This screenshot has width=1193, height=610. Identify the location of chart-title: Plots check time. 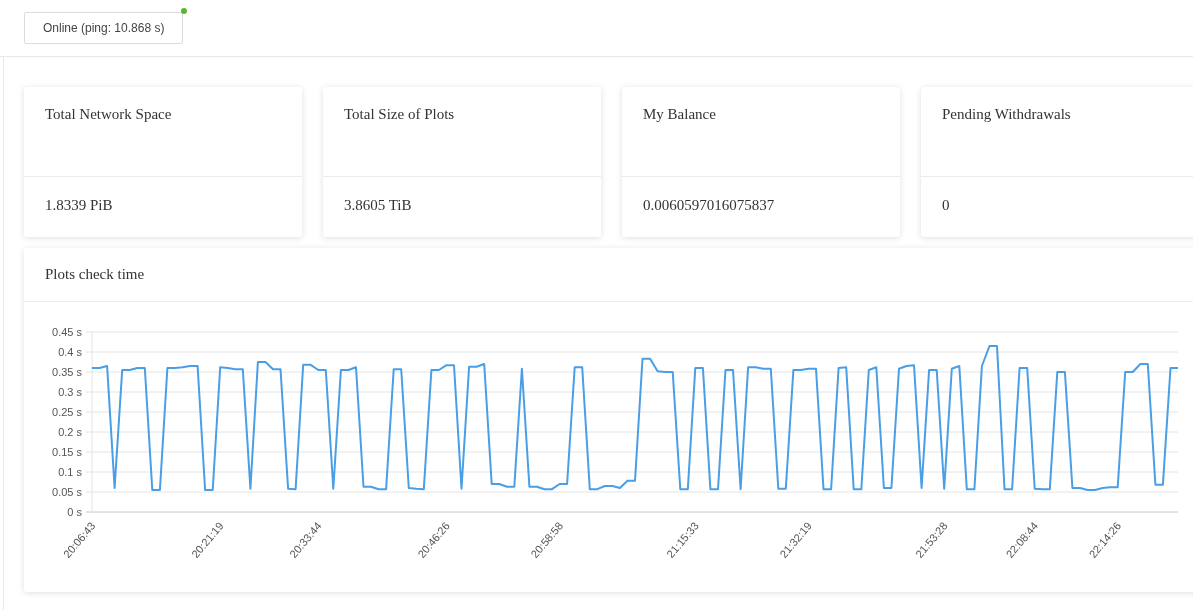
(95, 274).